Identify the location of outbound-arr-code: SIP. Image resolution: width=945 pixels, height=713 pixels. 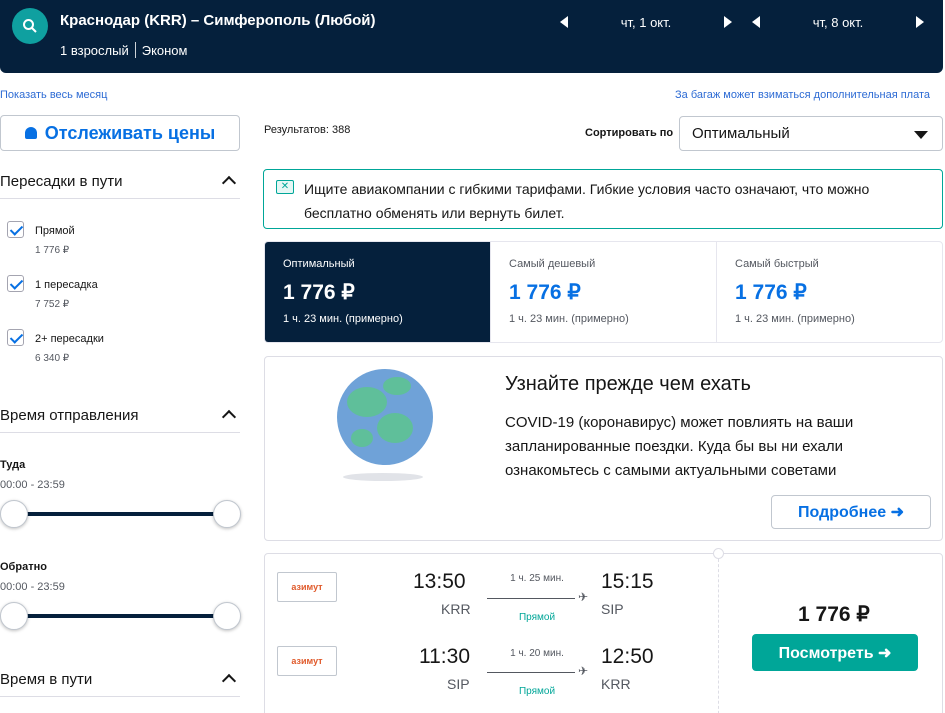
(612, 609).